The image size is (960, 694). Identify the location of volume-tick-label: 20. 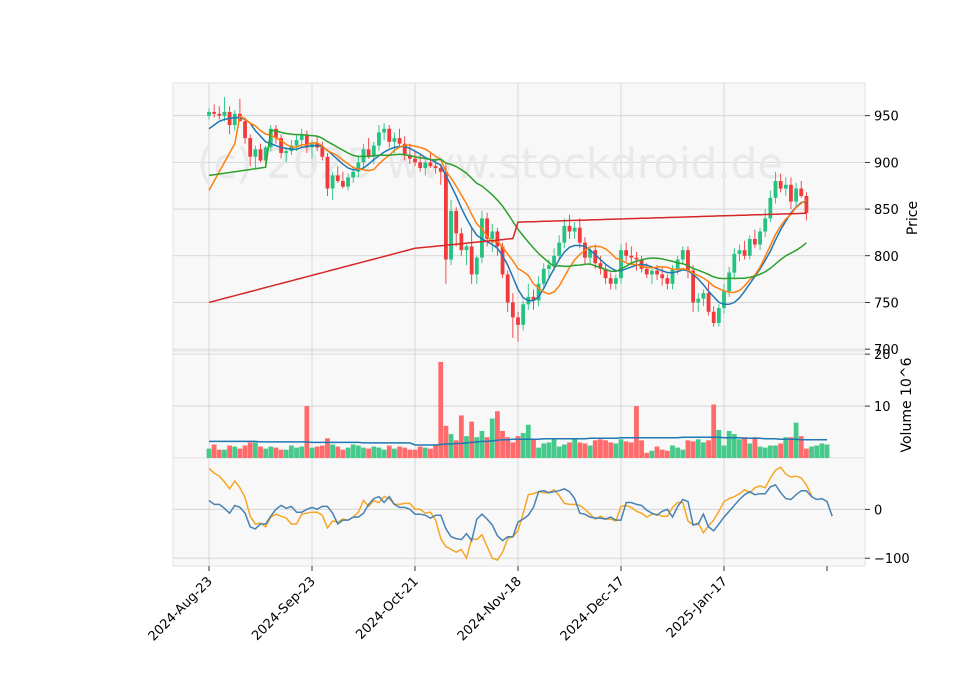
(882, 355).